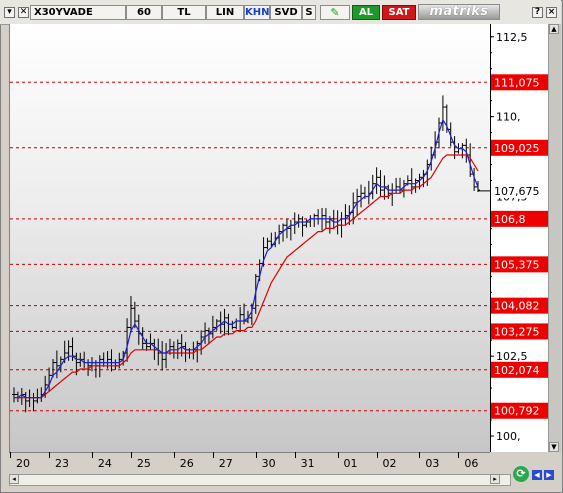  What do you see at coordinates (186, 463) in the screenshot?
I see `x-tick-label: 26` at bounding box center [186, 463].